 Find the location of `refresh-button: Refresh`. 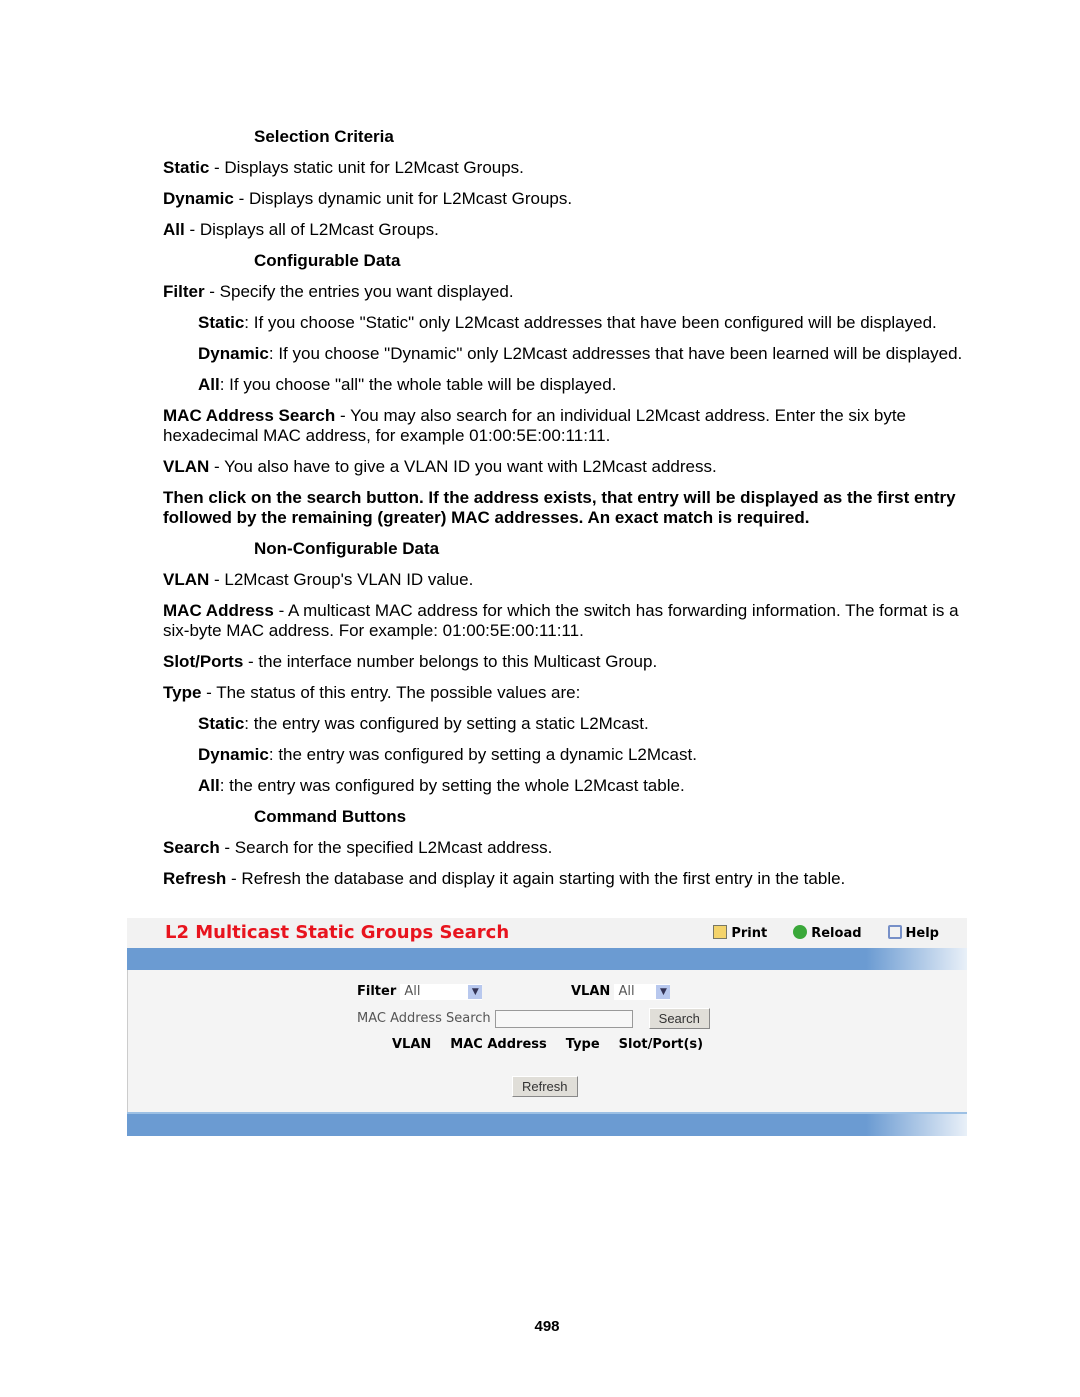

refresh-button: Refresh is located at coordinates (545, 1086).